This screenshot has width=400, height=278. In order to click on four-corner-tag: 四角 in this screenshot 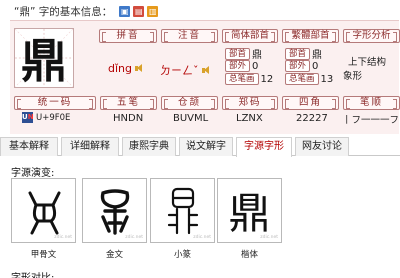, I will do `click(310, 103)`.